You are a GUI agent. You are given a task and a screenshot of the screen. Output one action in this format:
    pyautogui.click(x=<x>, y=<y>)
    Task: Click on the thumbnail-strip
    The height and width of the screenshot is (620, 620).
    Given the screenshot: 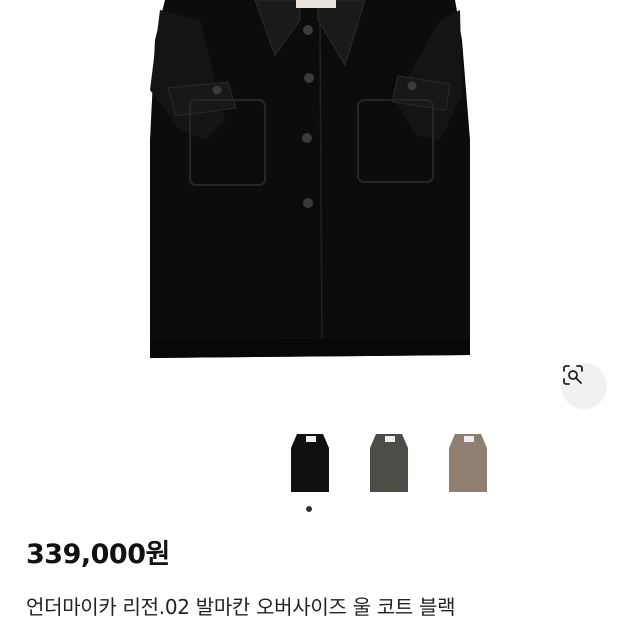 What is the action you would take?
    pyautogui.click(x=310, y=463)
    